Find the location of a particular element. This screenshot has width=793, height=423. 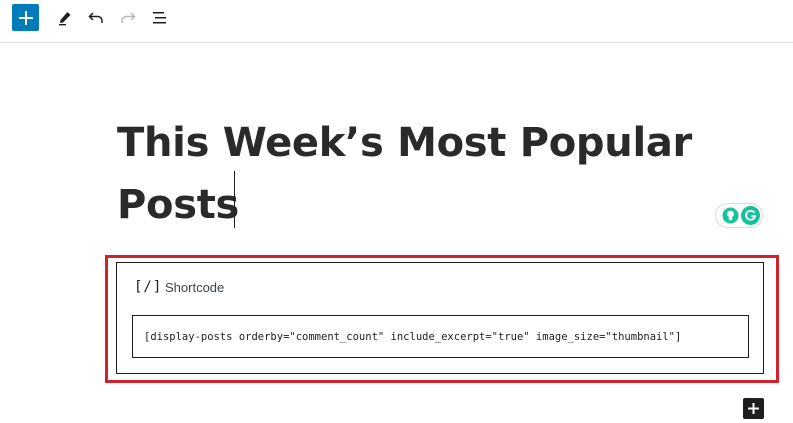

list-view-icon is located at coordinates (159, 18).